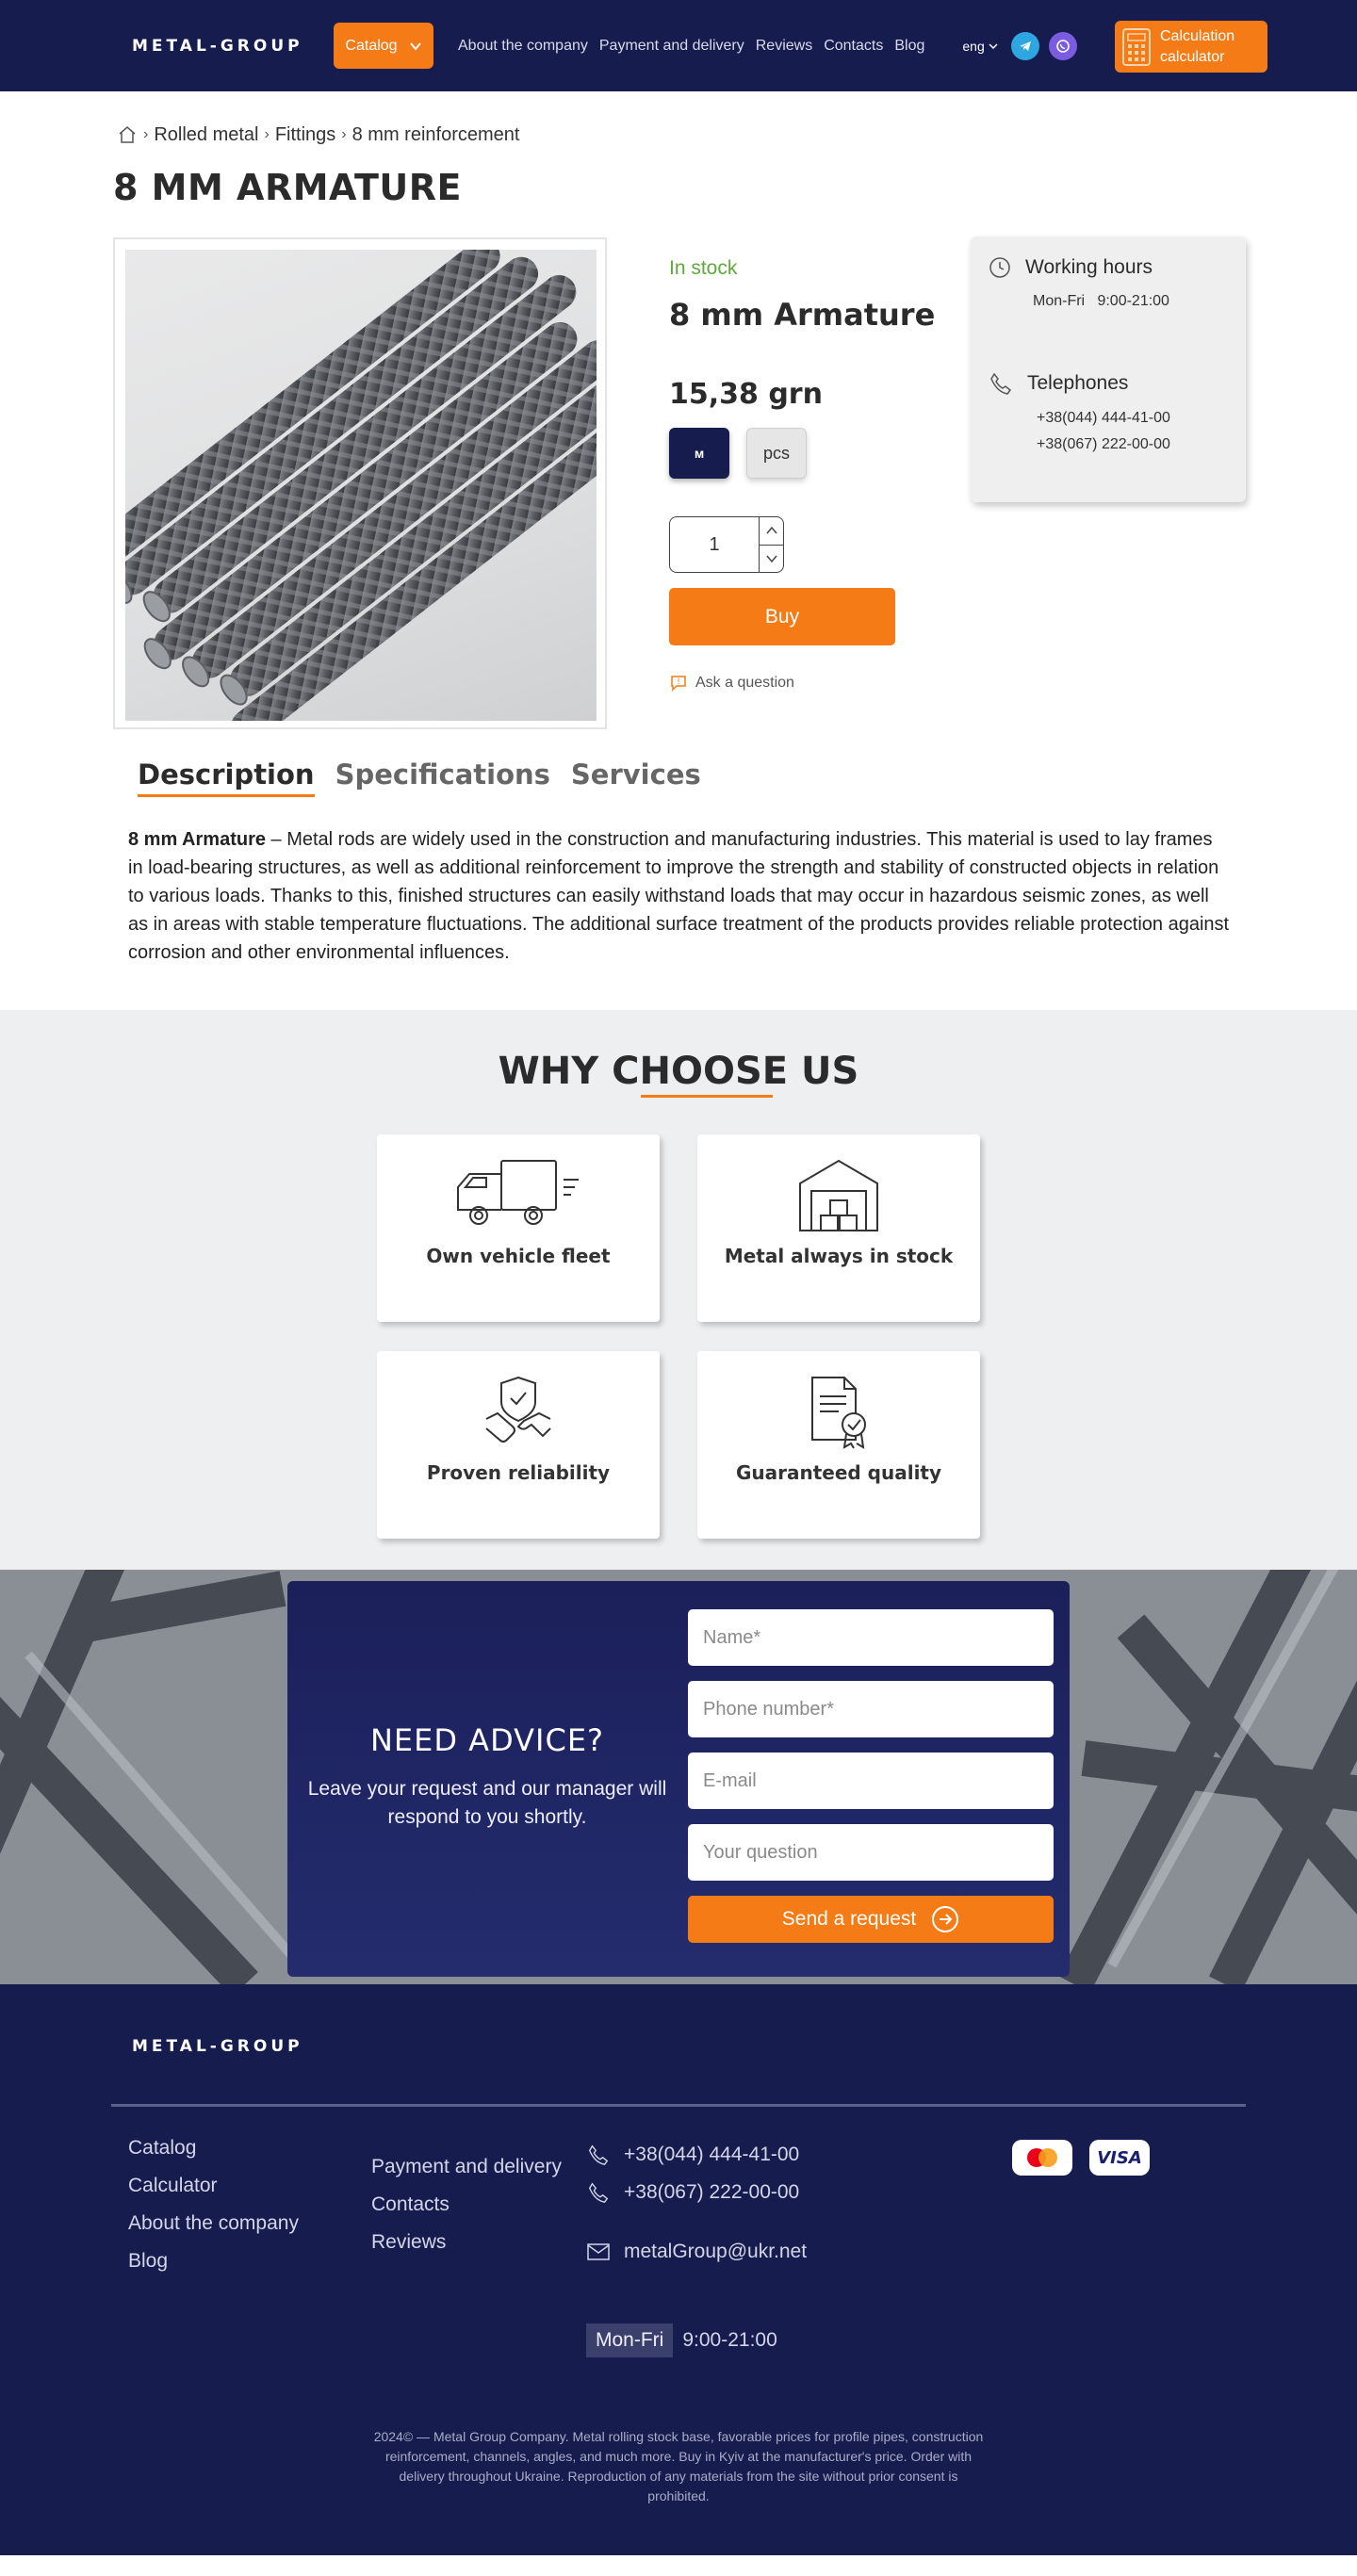 This screenshot has width=1357, height=2576. I want to click on tab-description: Description, so click(226, 777).